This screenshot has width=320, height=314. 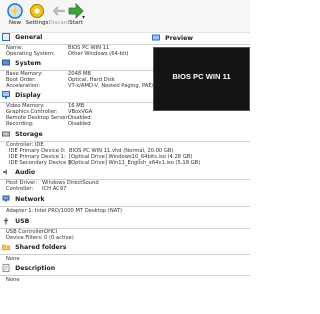 I want to click on preview-screen: BIOS PC WIN 11, so click(x=201, y=79).